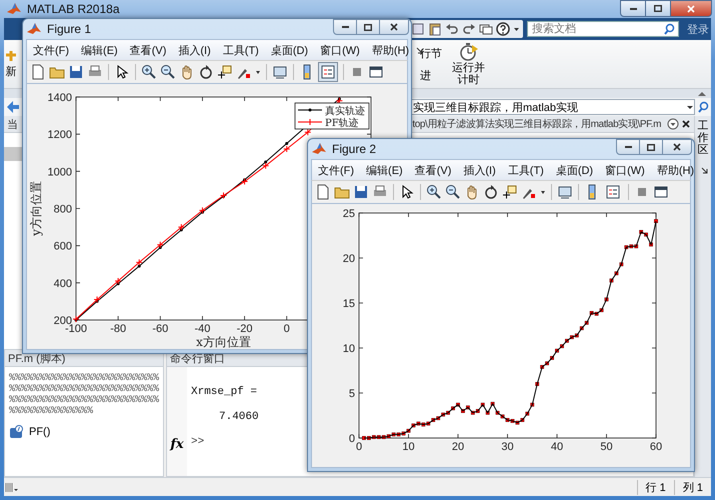  I want to click on tick-label: -40, so click(202, 329).